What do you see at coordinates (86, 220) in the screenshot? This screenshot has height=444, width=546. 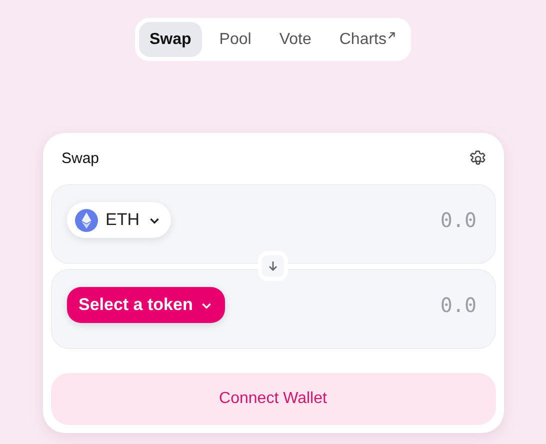 I see `diamond-coin-icon` at bounding box center [86, 220].